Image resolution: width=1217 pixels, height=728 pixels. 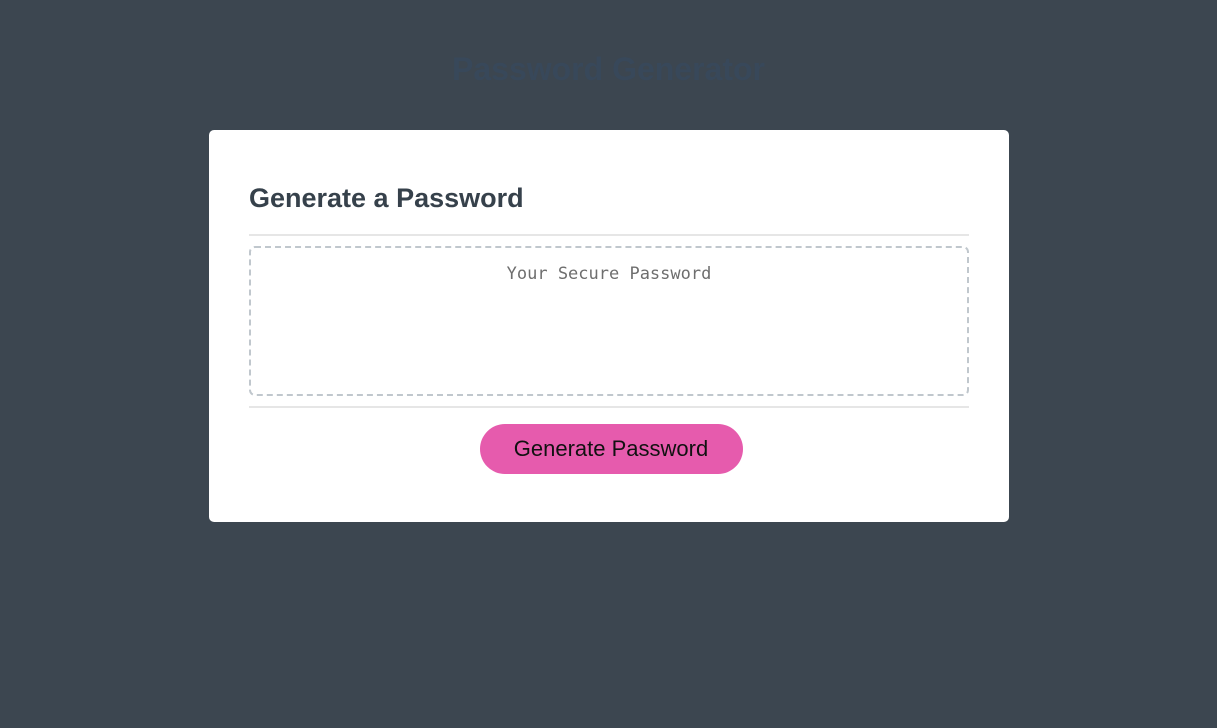 What do you see at coordinates (386, 198) in the screenshot?
I see `card-title: Generate a Password` at bounding box center [386, 198].